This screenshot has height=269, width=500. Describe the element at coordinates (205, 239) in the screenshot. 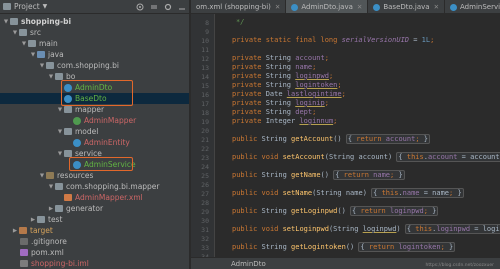

I see `line-number: 32` at that location.